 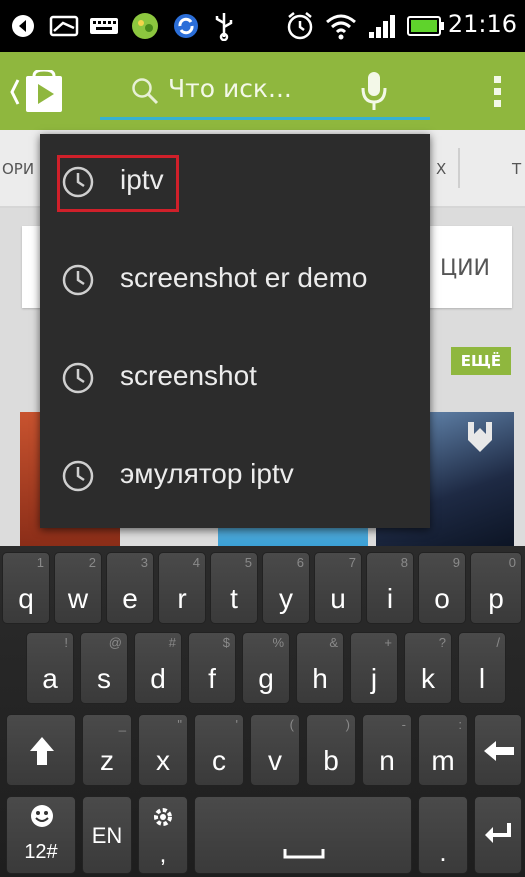 What do you see at coordinates (403, 724) in the screenshot?
I see `key-hint: -` at bounding box center [403, 724].